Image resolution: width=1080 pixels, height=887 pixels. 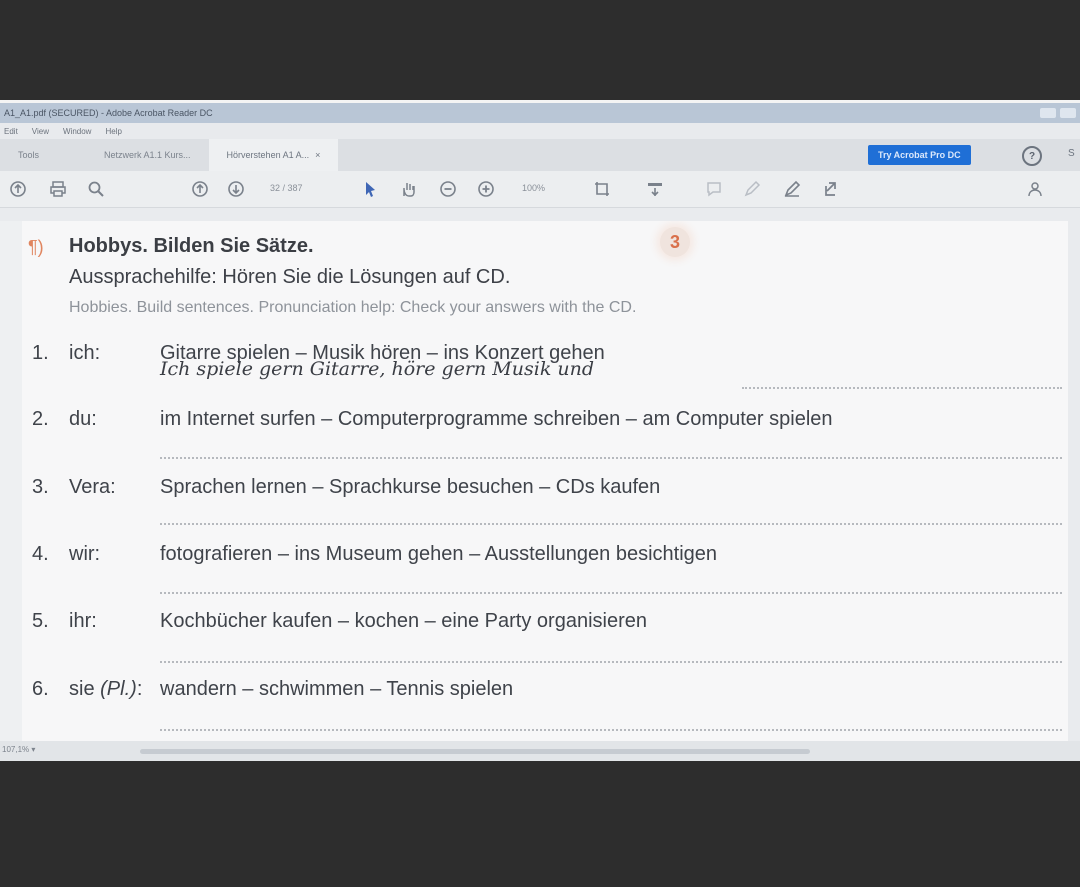 What do you see at coordinates (36, 247) in the screenshot?
I see `audio-track-icon: ¶)` at bounding box center [36, 247].